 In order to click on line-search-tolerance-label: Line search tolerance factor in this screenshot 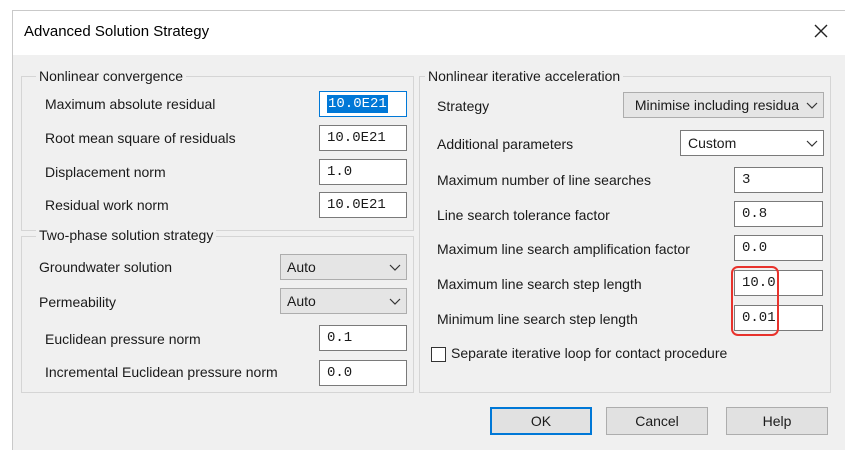, I will do `click(523, 215)`.